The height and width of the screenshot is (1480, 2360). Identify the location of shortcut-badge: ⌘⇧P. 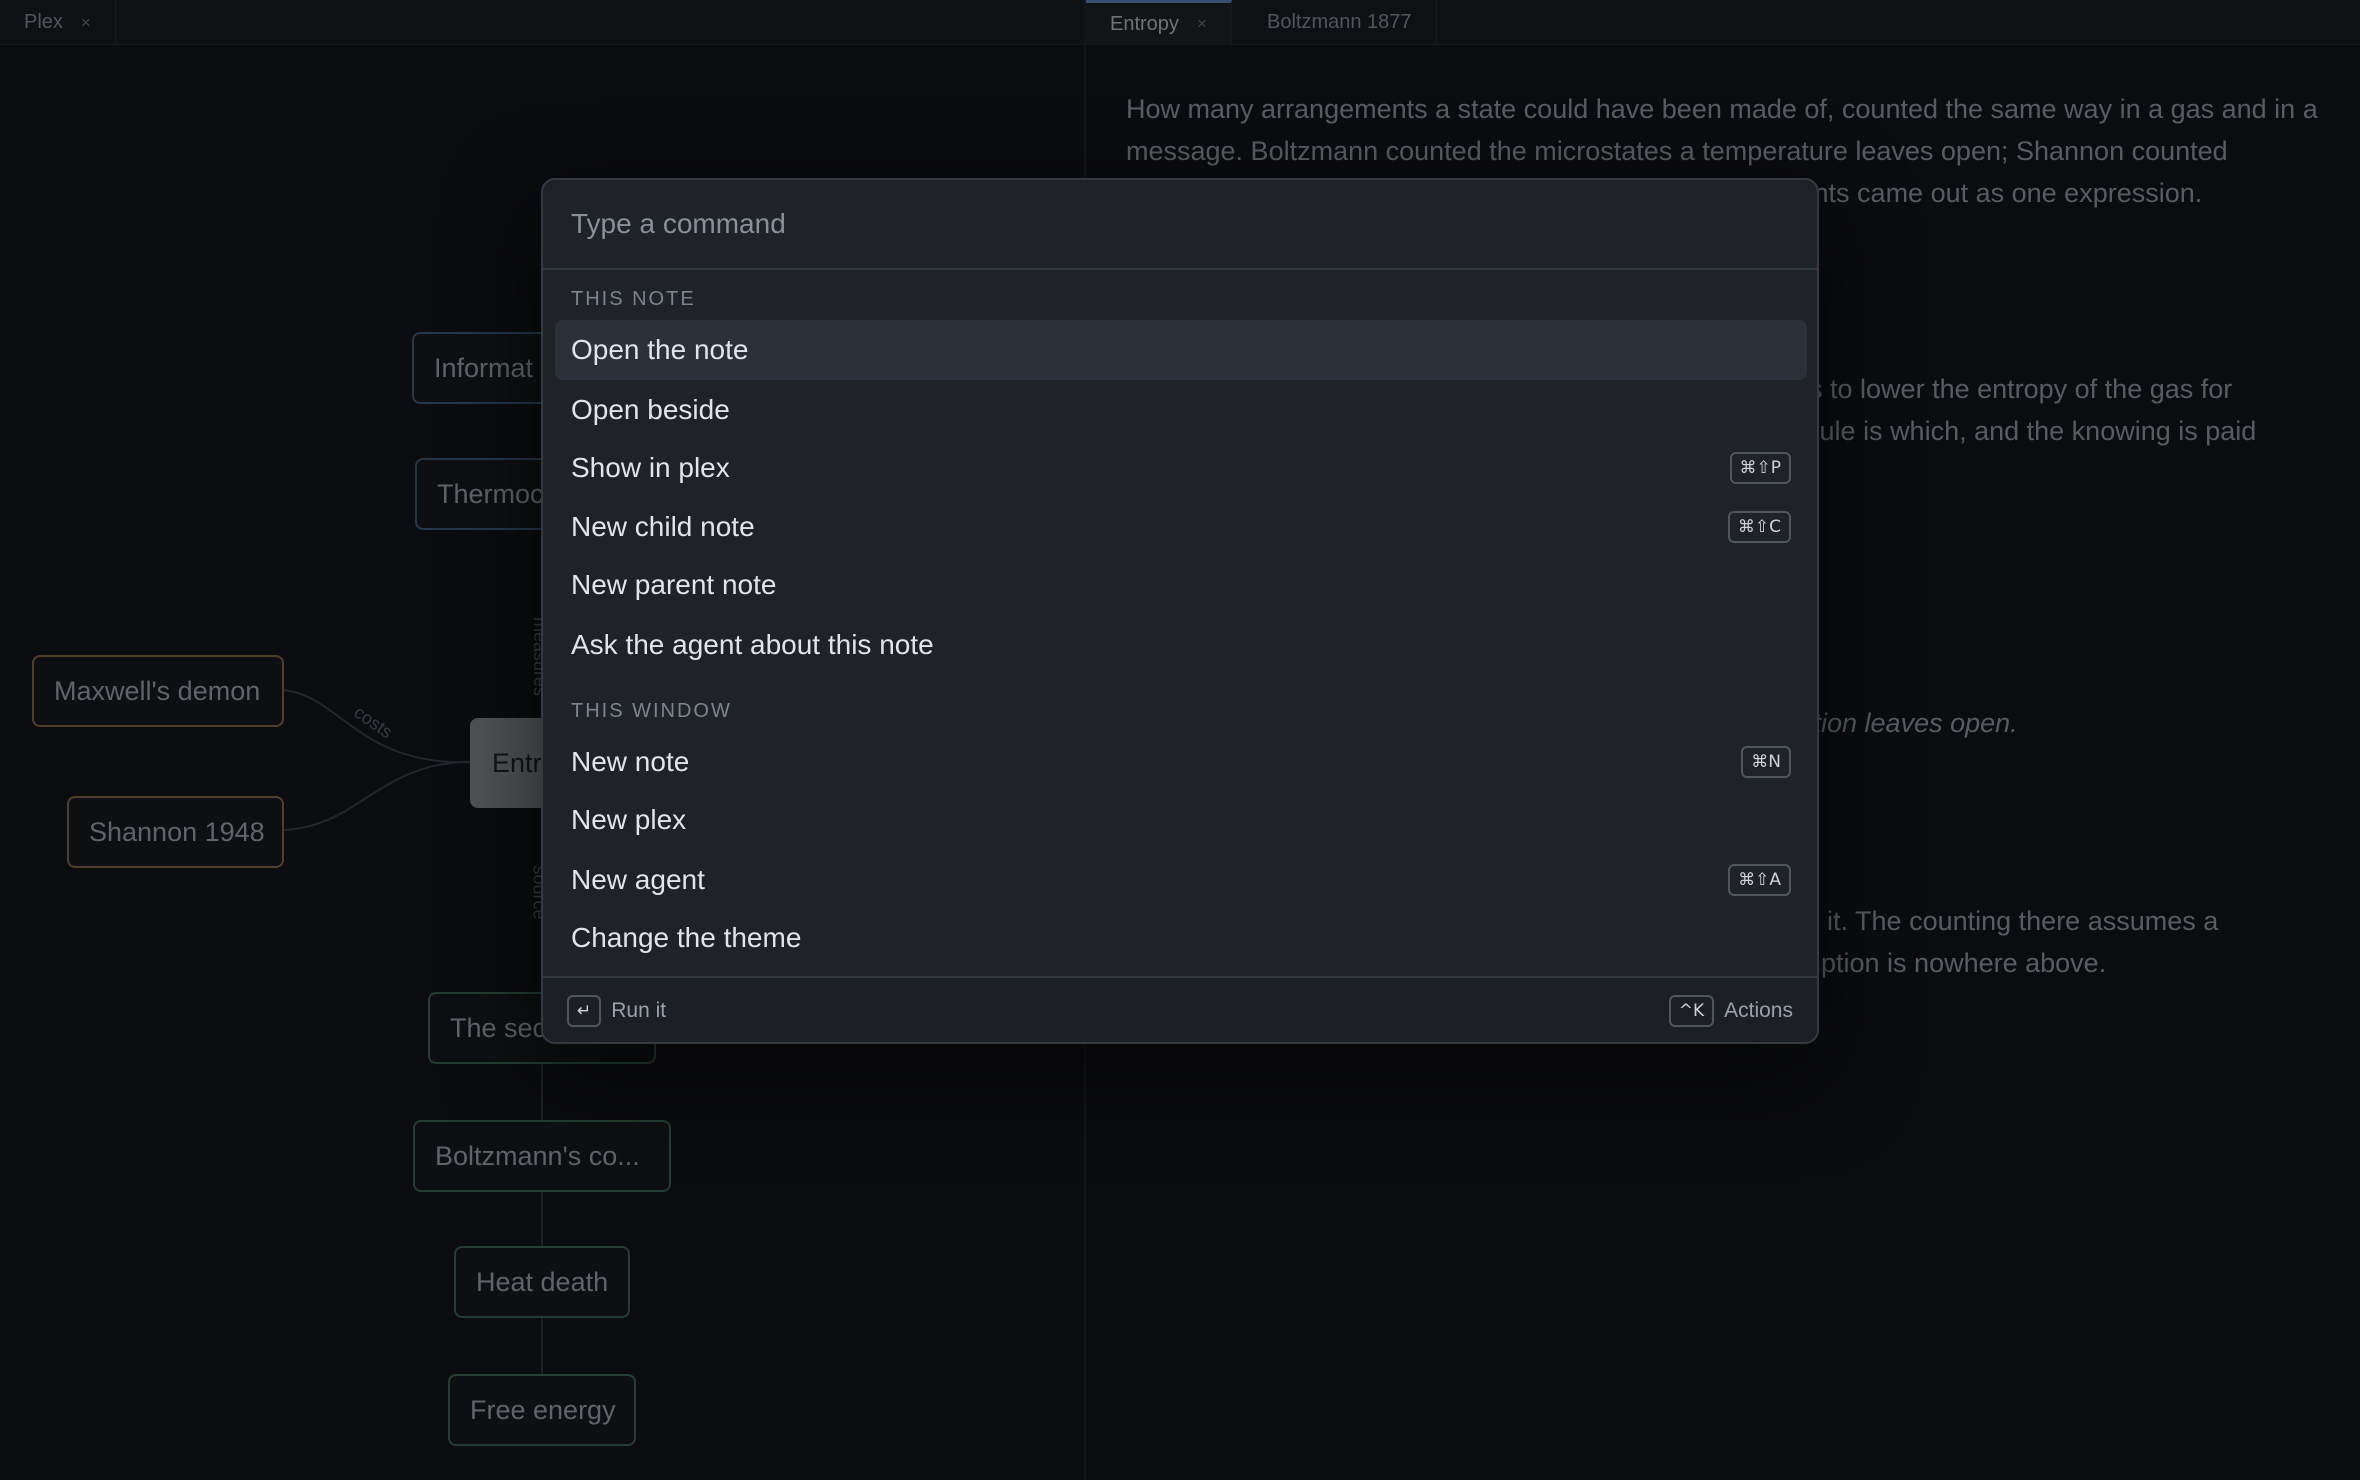
(1760, 468).